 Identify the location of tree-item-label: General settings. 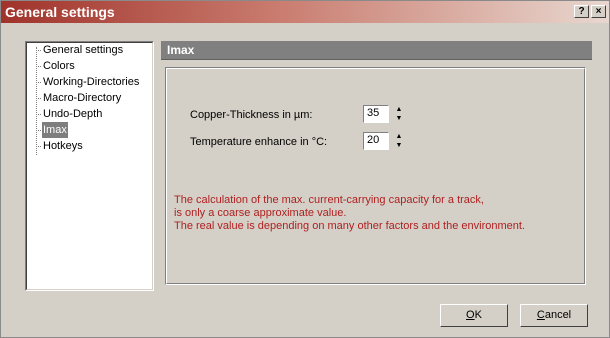
(83, 50).